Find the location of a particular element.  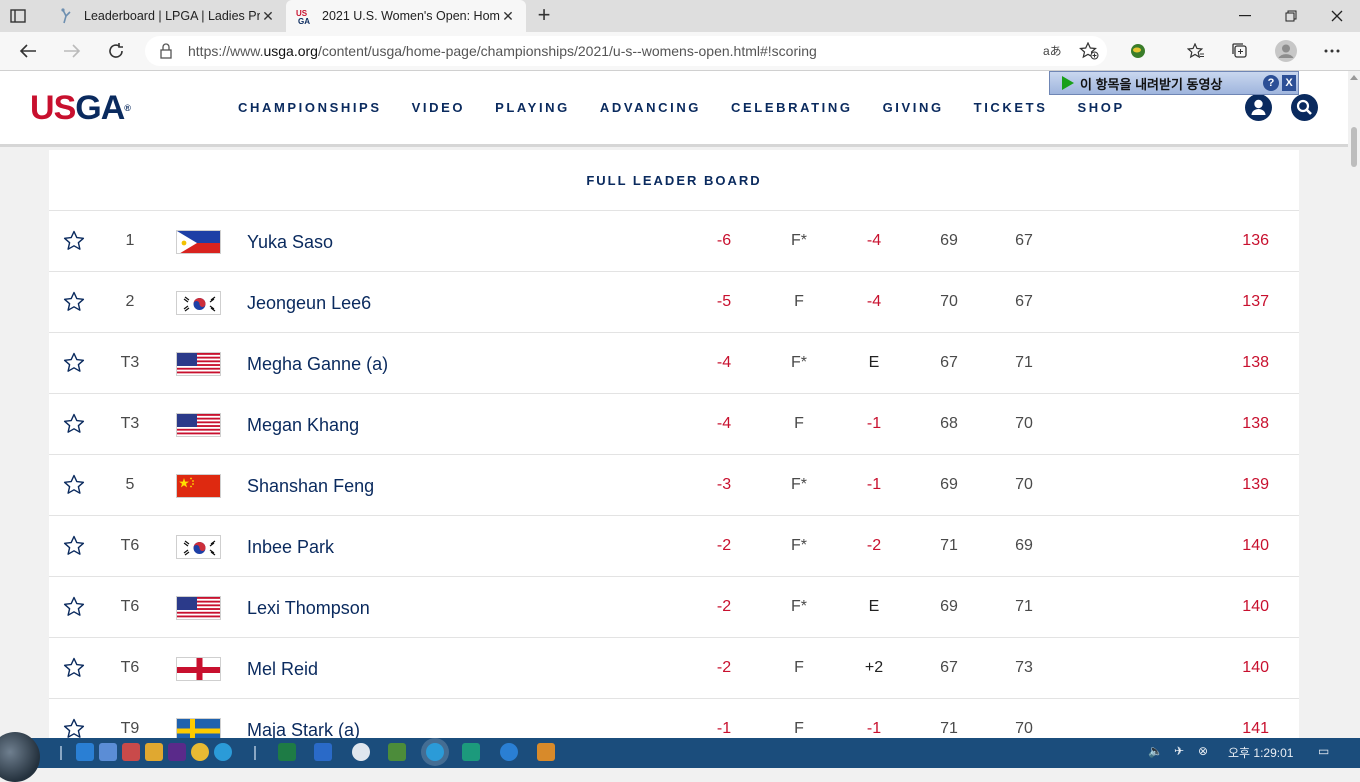

profile-avatar-icon is located at coordinates (1286, 51).